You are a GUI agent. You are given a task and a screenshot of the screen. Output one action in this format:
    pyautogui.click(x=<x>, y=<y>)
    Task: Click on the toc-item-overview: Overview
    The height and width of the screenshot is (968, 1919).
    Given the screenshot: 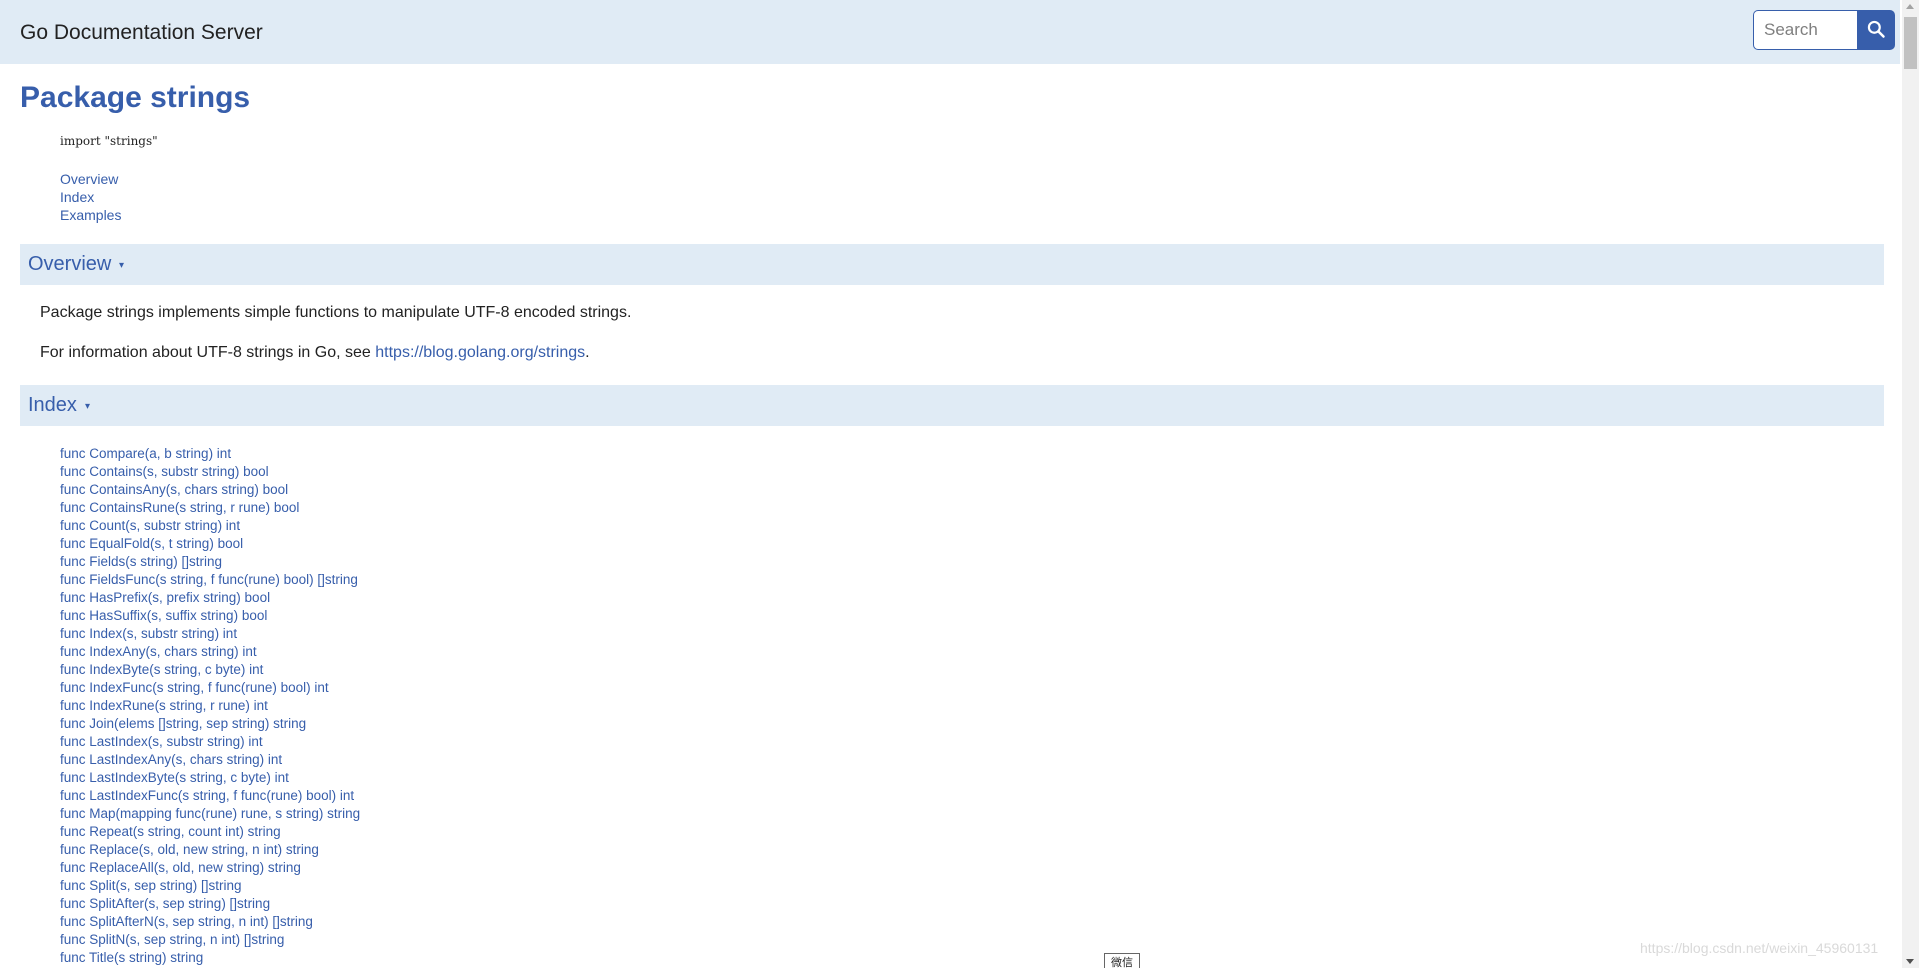 What is the action you would take?
    pyautogui.click(x=90, y=179)
    